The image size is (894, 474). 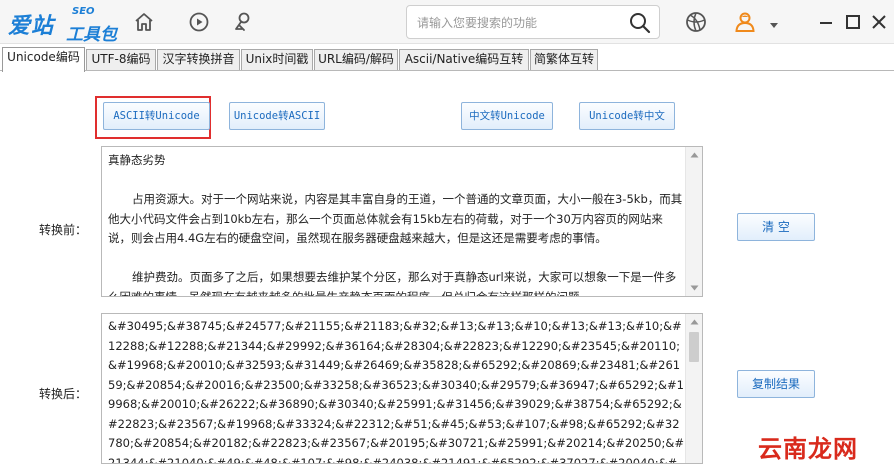 What do you see at coordinates (63, 230) in the screenshot?
I see `before-label: 转换前：` at bounding box center [63, 230].